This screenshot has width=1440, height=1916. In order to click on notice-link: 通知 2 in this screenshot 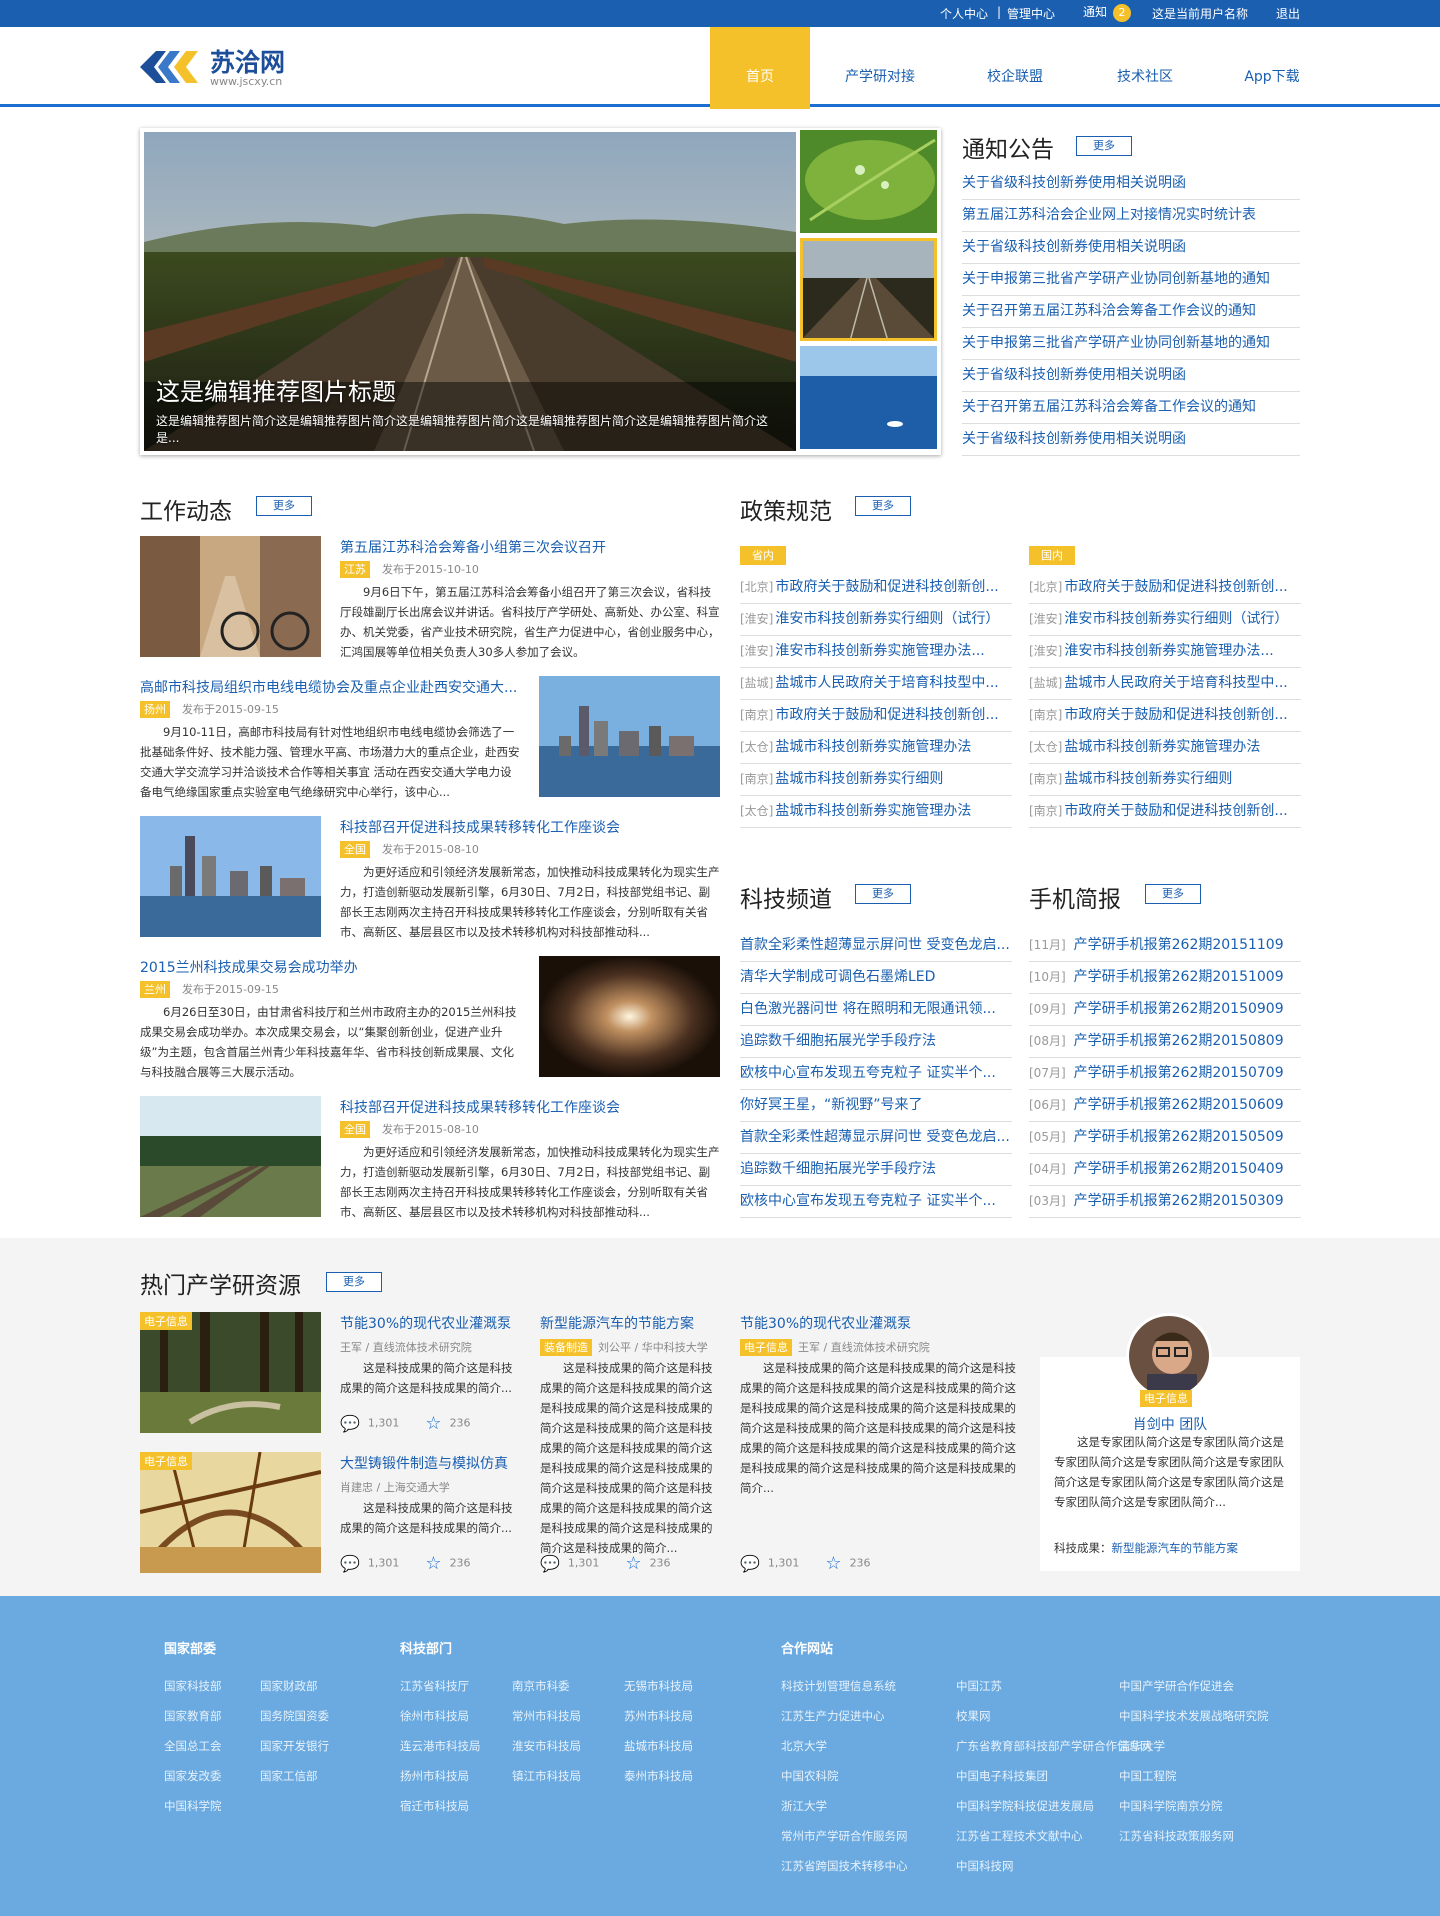, I will do `click(1107, 12)`.